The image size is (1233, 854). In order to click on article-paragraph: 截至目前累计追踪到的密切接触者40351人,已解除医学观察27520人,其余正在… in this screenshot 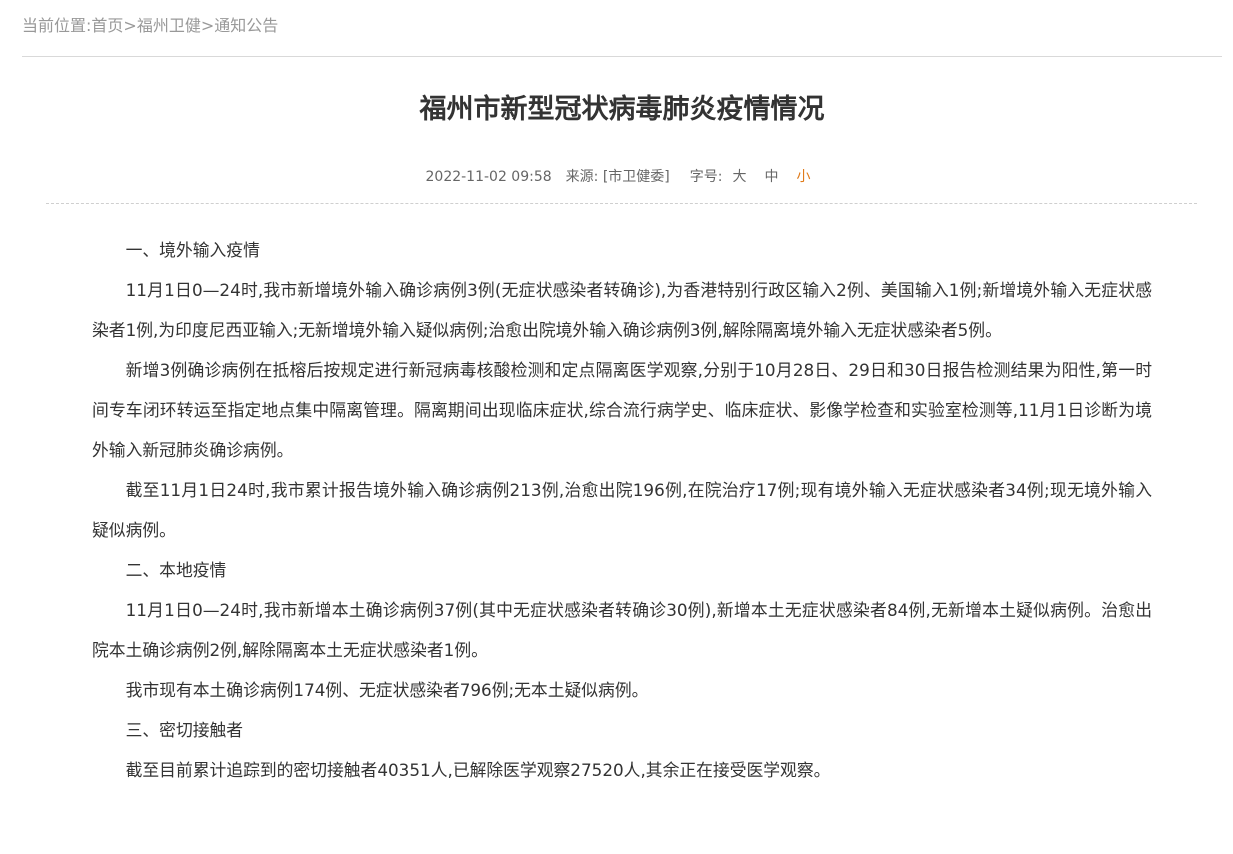, I will do `click(478, 770)`.